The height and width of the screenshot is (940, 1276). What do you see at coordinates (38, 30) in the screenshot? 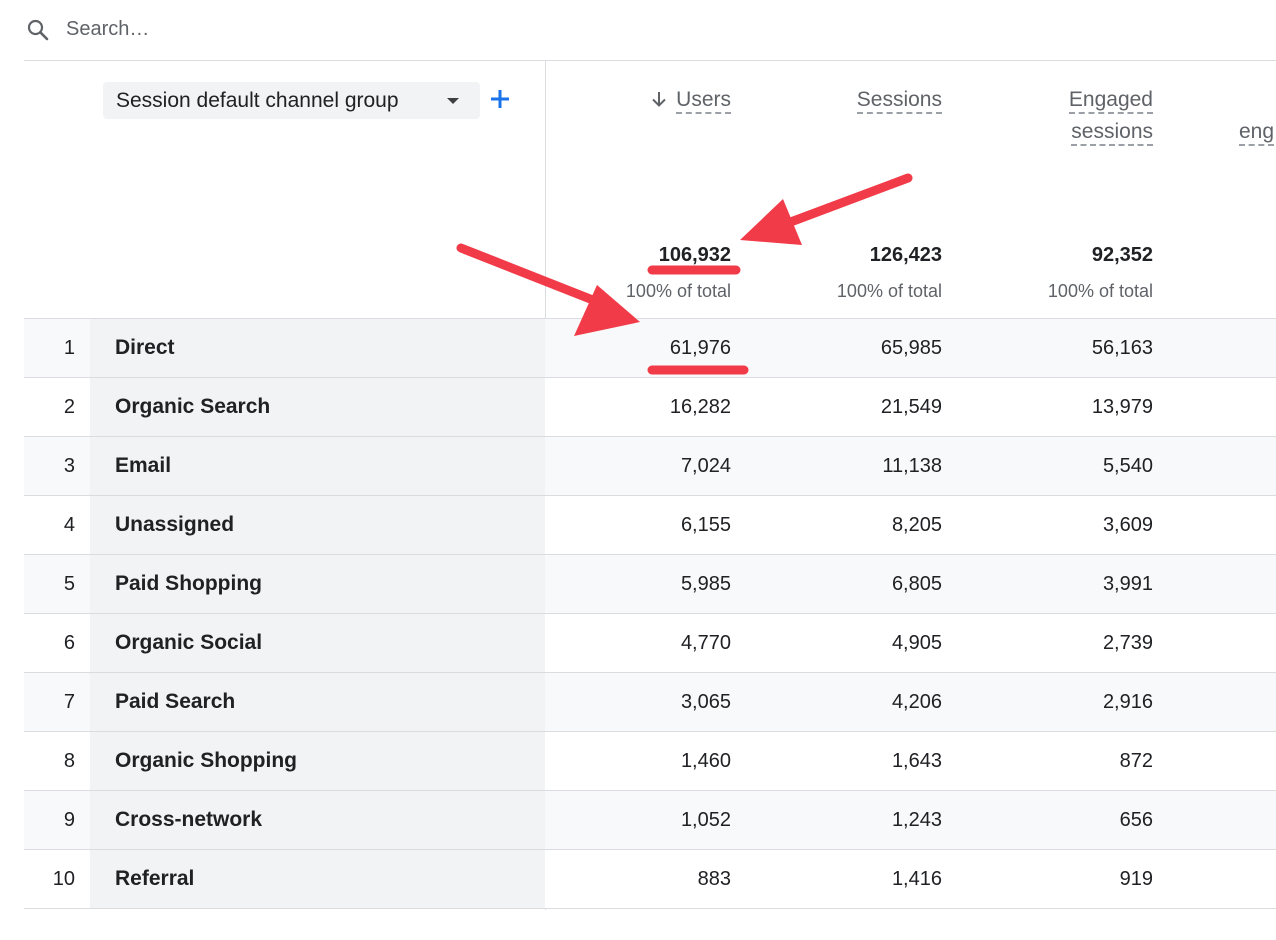
I see `search-icon` at bounding box center [38, 30].